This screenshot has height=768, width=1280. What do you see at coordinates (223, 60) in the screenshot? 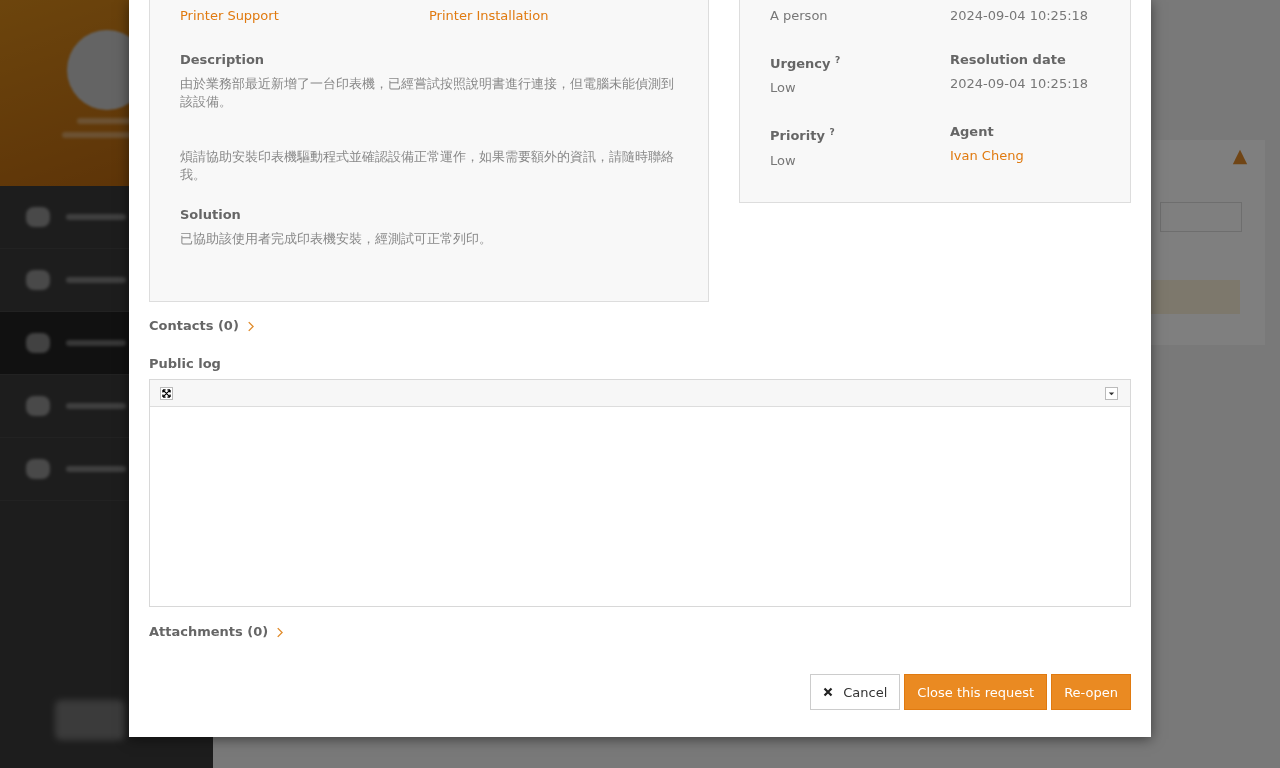
I see `field-label: Description` at bounding box center [223, 60].